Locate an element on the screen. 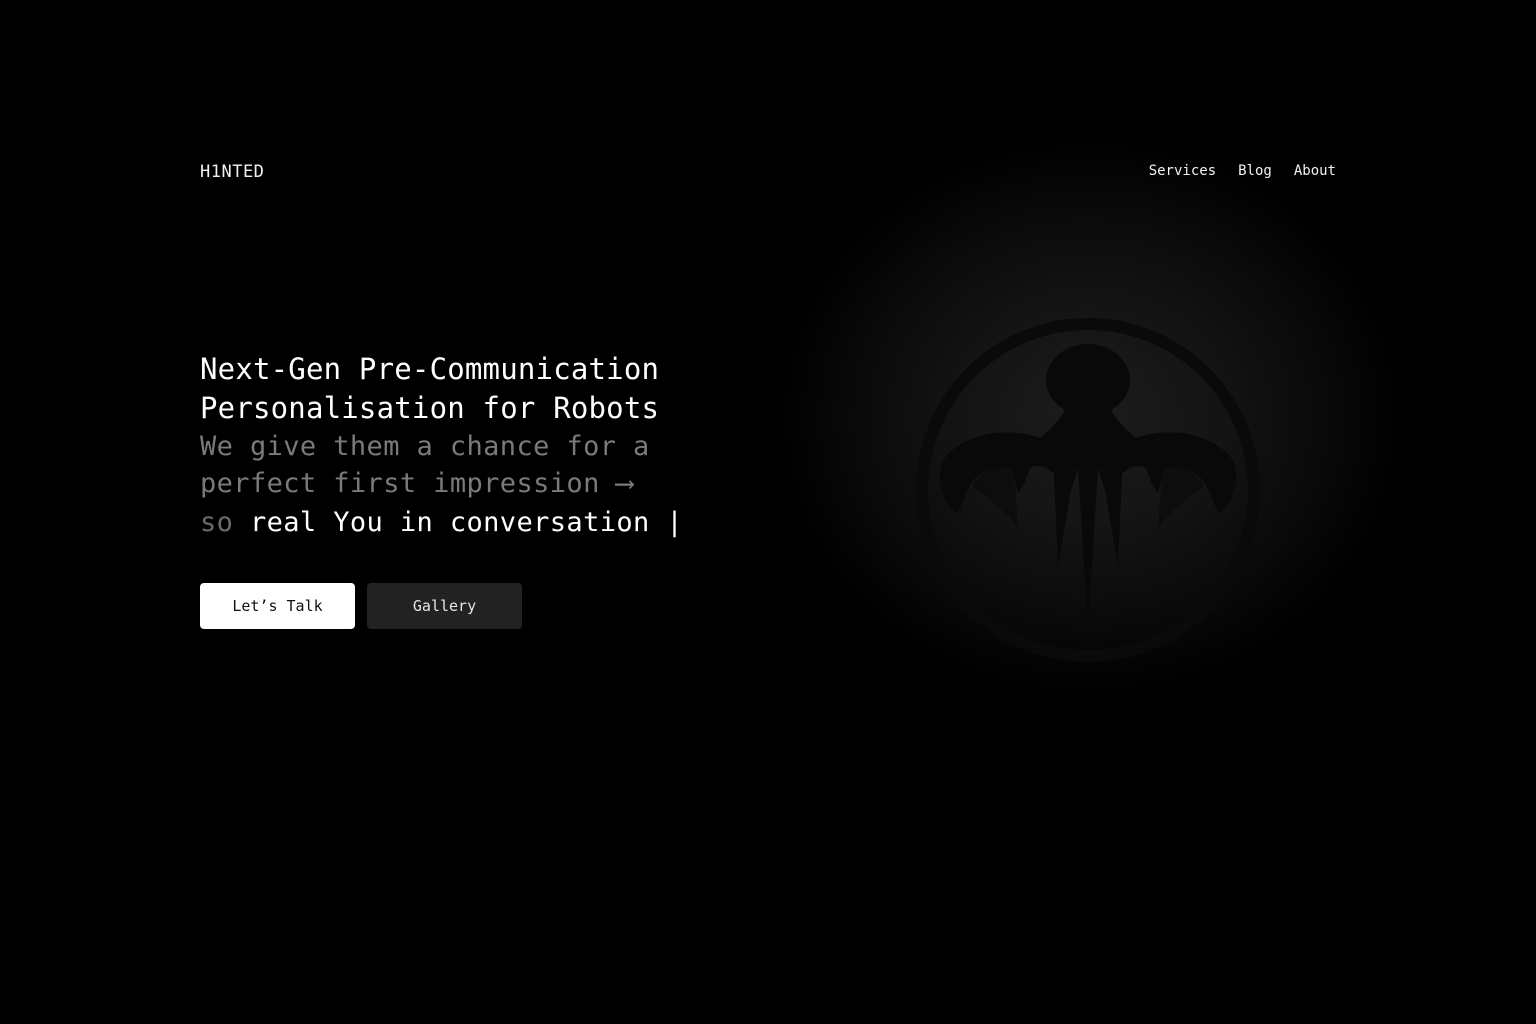  typing-cursor: | is located at coordinates (675, 522).